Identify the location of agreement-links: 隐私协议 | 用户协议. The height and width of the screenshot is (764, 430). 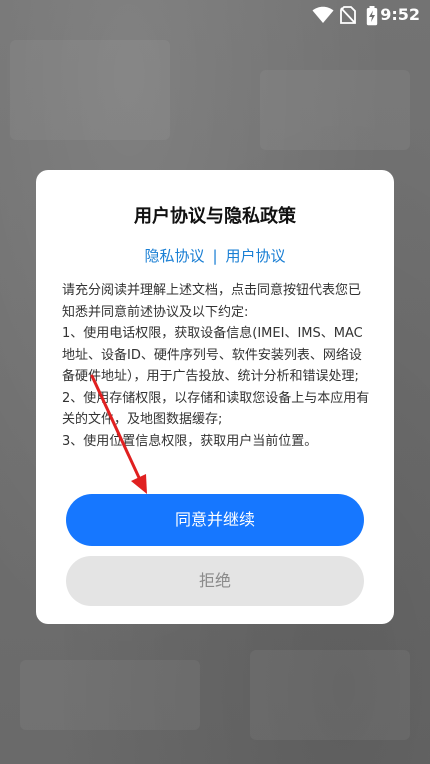
(215, 256).